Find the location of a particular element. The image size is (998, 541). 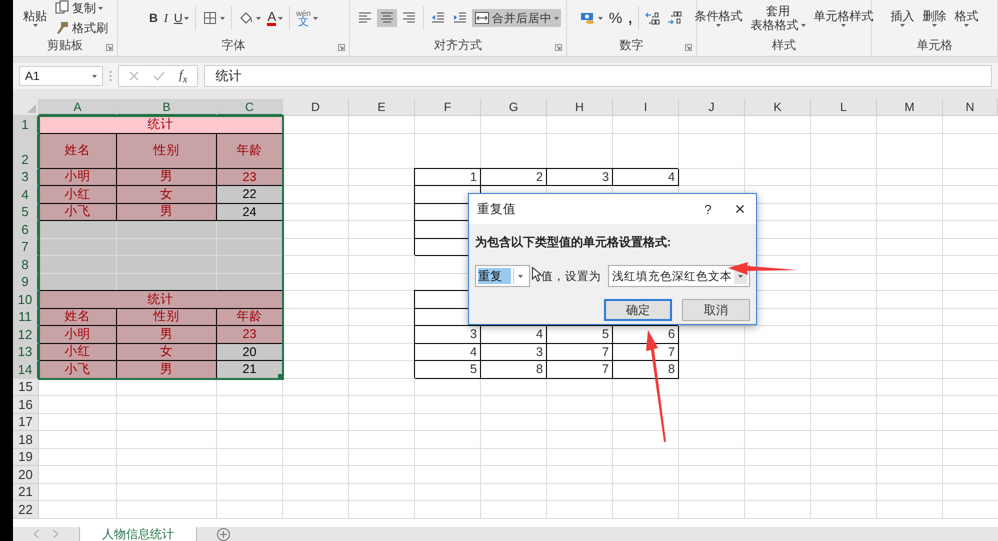

row-header: 8 is located at coordinates (26, 265).